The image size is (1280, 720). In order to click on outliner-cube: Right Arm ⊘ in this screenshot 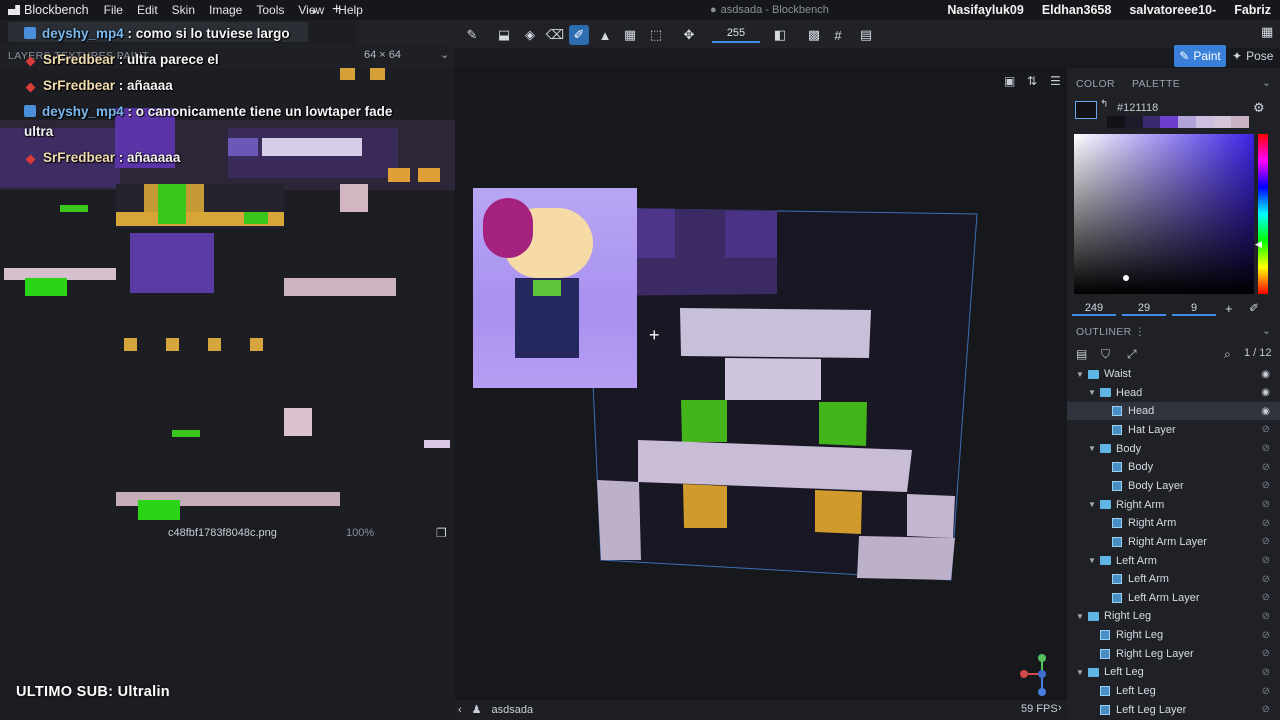, I will do `click(1173, 523)`.